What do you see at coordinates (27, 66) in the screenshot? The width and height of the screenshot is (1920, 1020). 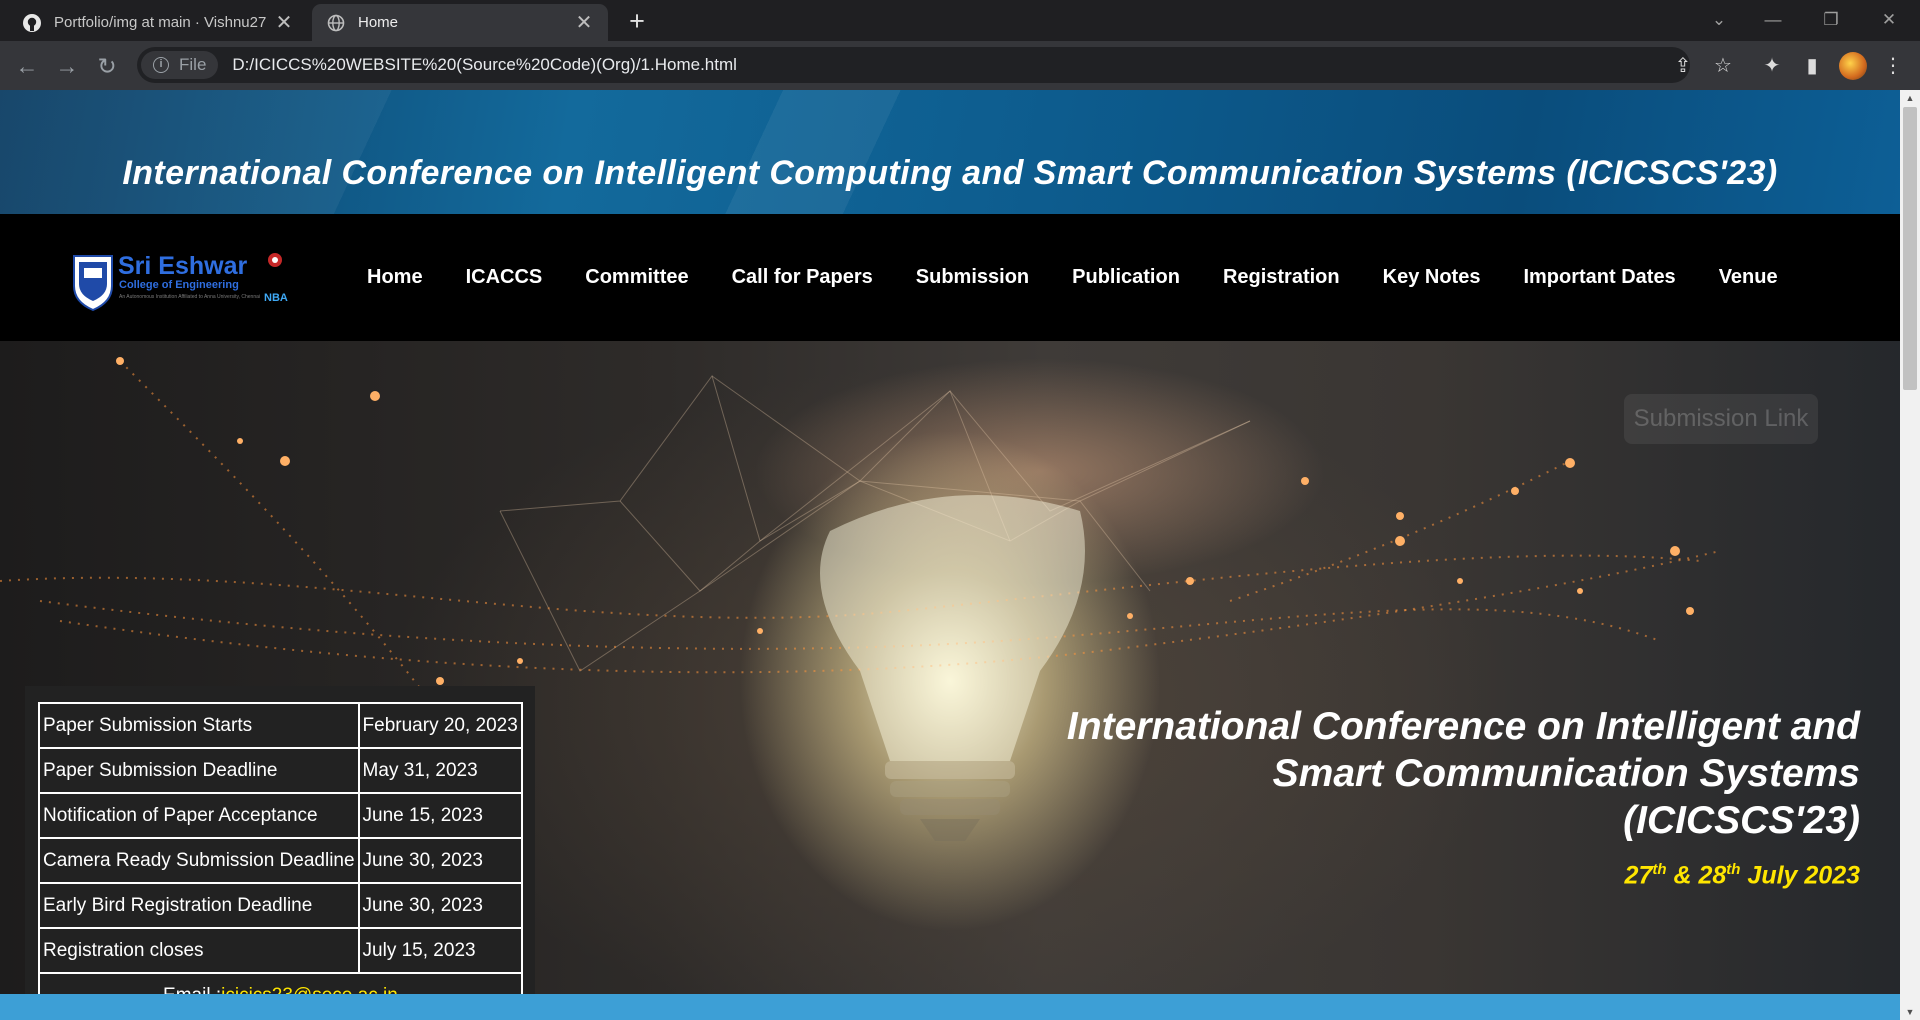 I see `back-icon: ←` at bounding box center [27, 66].